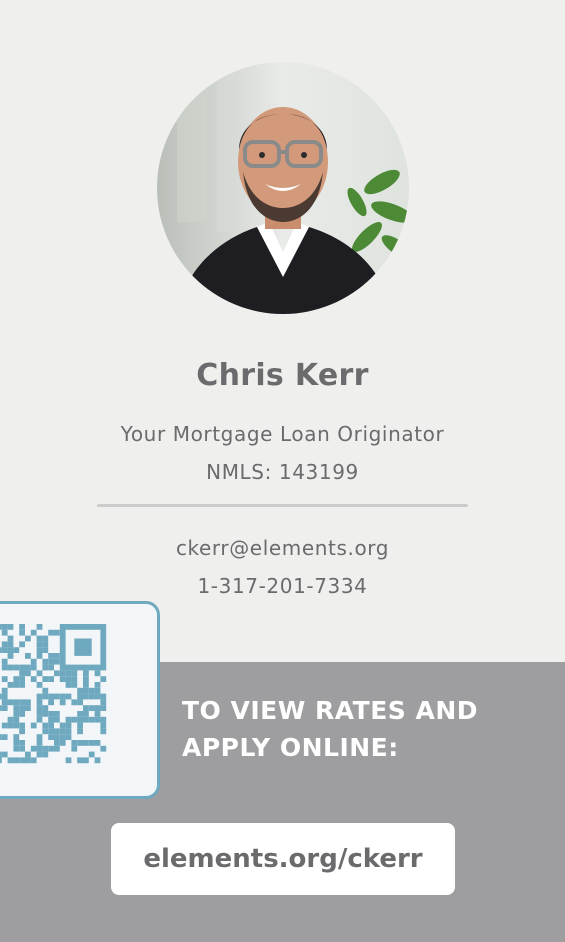 The image size is (565, 942). I want to click on phone-link: 1-317-201-7334, so click(282, 586).